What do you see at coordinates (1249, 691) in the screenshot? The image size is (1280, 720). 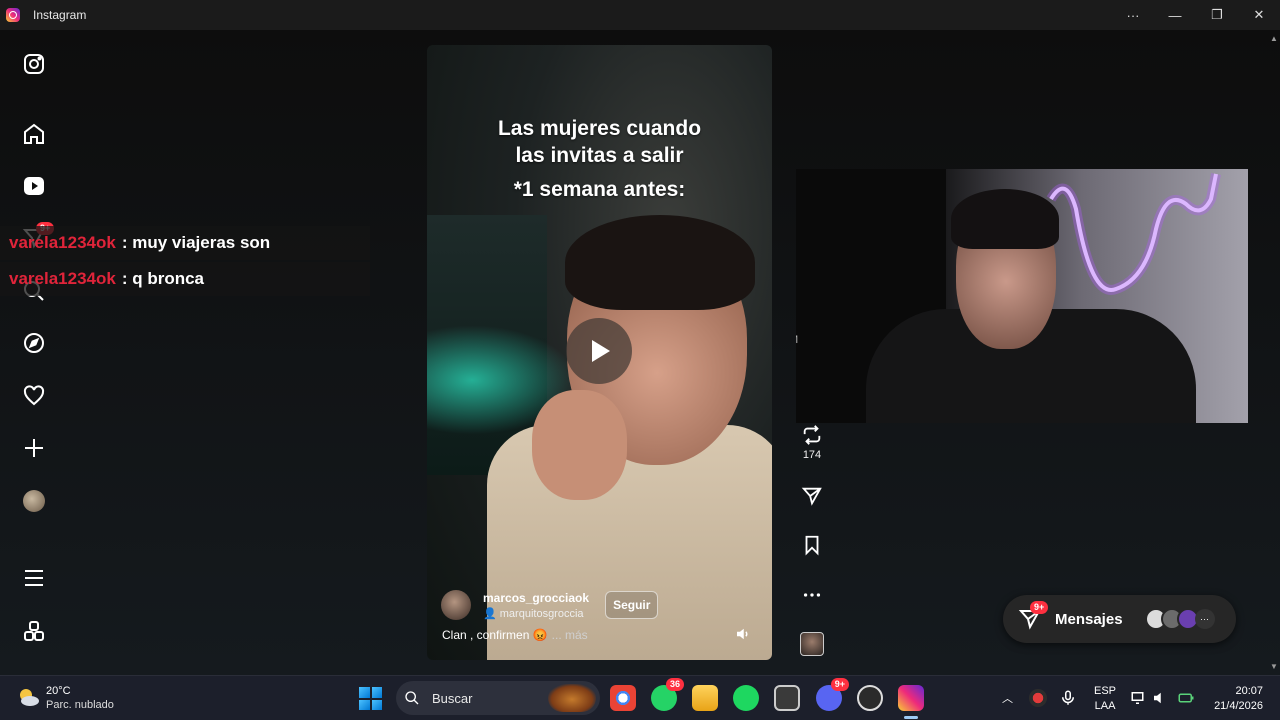 I see `clock-time: 20:07` at bounding box center [1249, 691].